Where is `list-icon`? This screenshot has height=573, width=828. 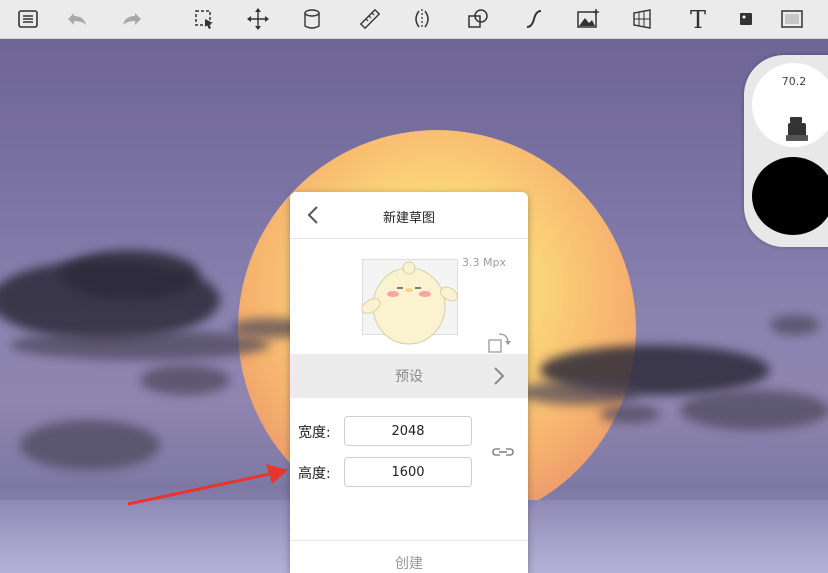
list-icon is located at coordinates (28, 19).